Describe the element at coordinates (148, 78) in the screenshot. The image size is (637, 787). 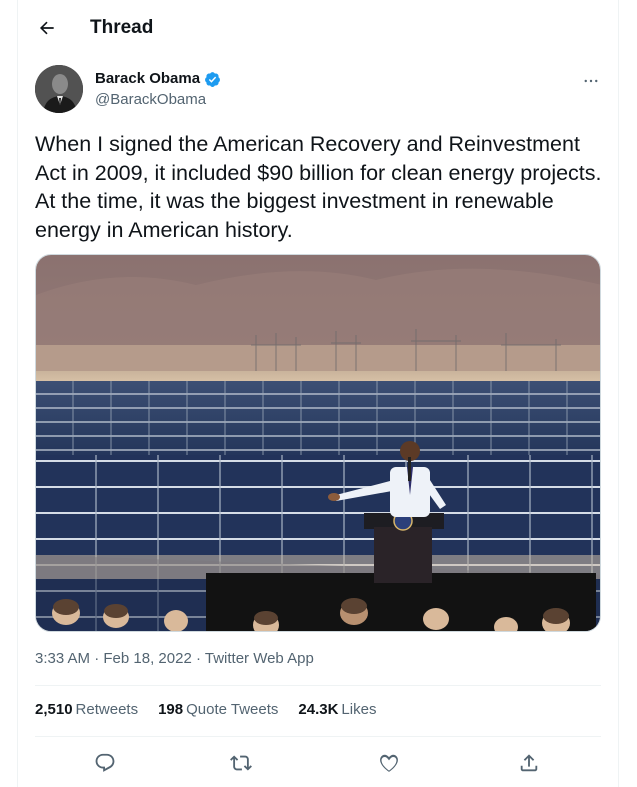
I see `author-name-text: Barack Obama` at that location.